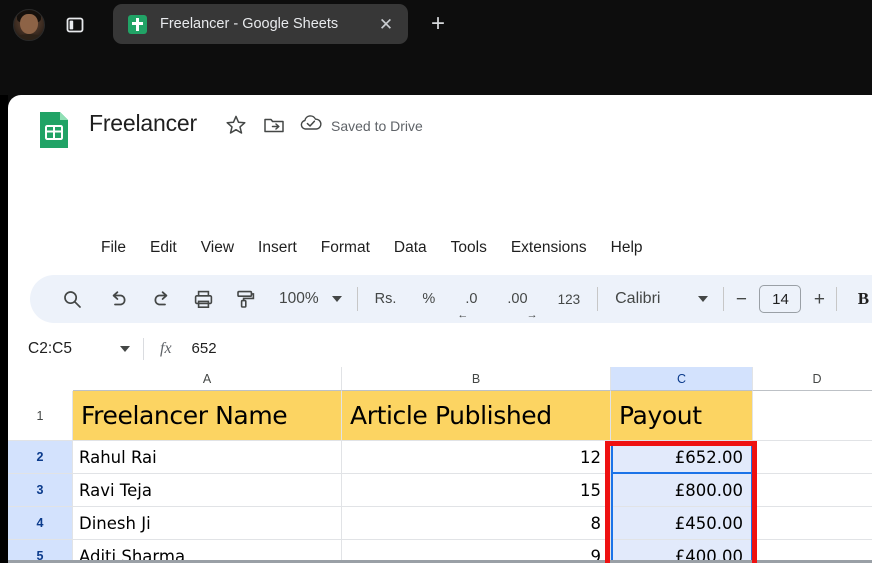  I want to click on cell-D1, so click(812, 416).